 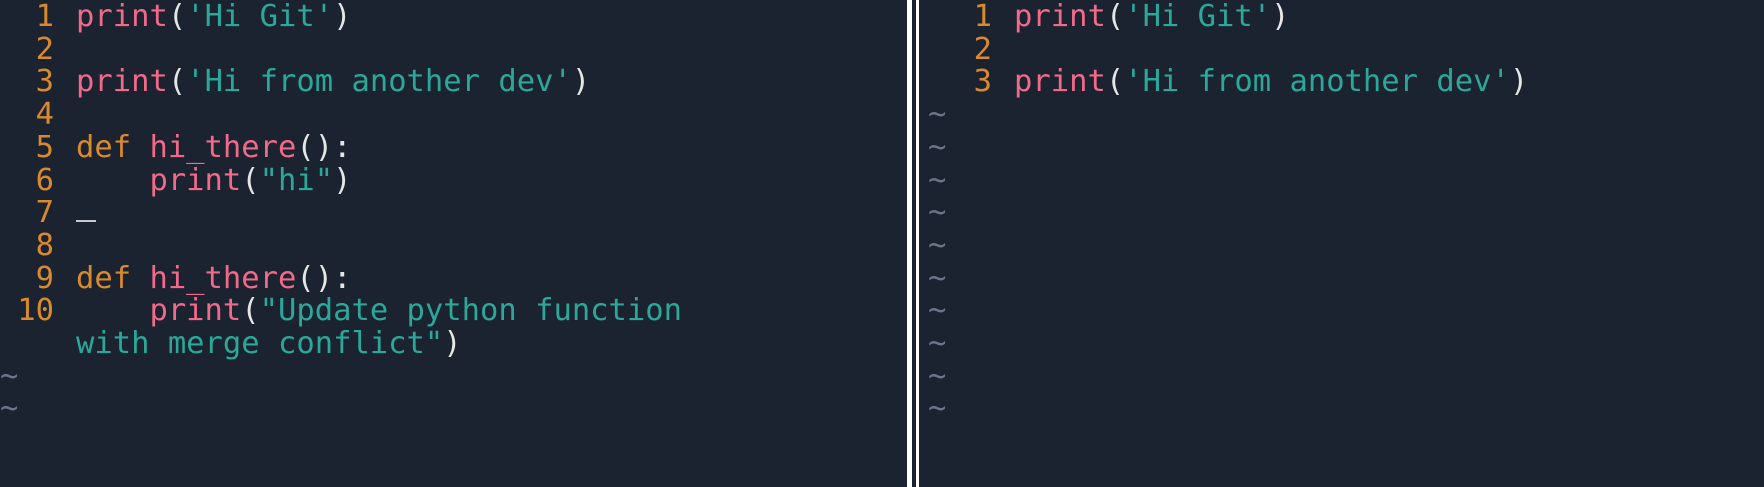 I want to click on code-line: 5 def hi_there():, so click(x=176, y=147).